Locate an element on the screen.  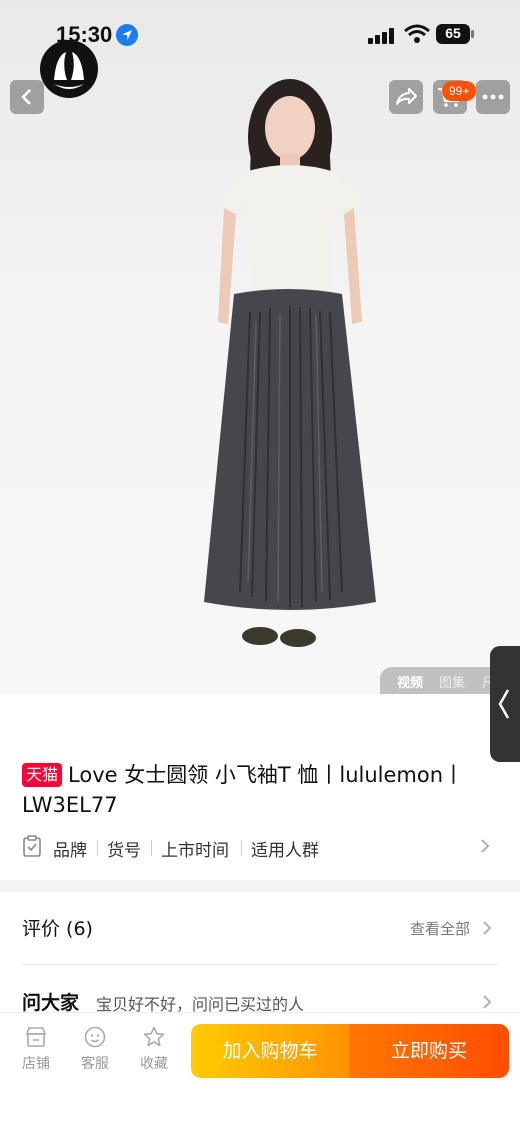
store-icon is located at coordinates (36, 1037).